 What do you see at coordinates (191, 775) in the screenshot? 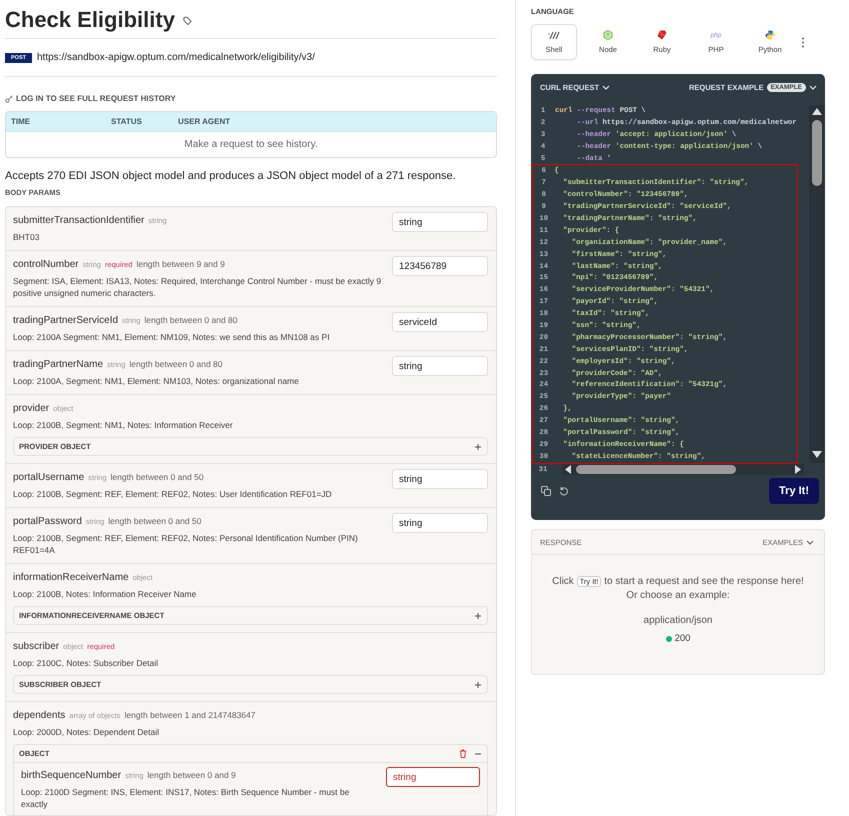
I see `param-constraint: length between 0 and 9` at bounding box center [191, 775].